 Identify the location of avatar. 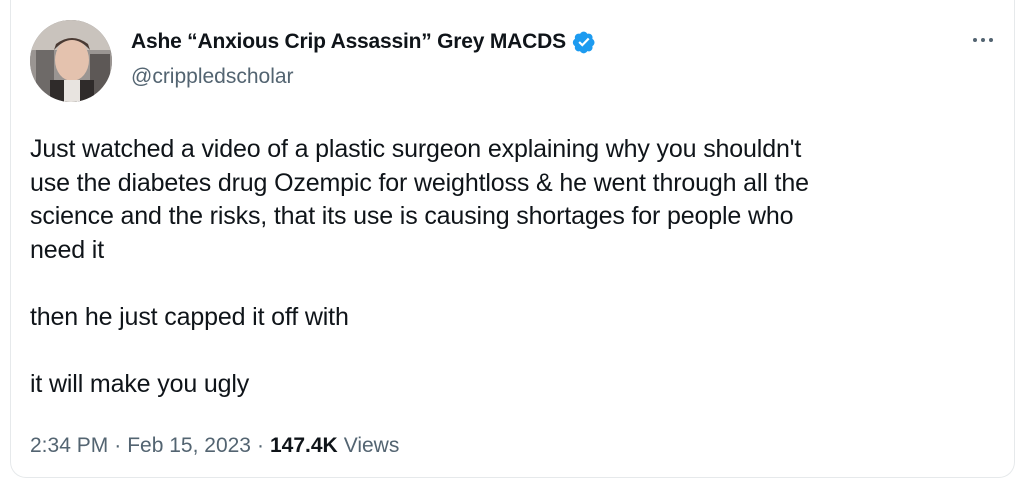
(71, 61).